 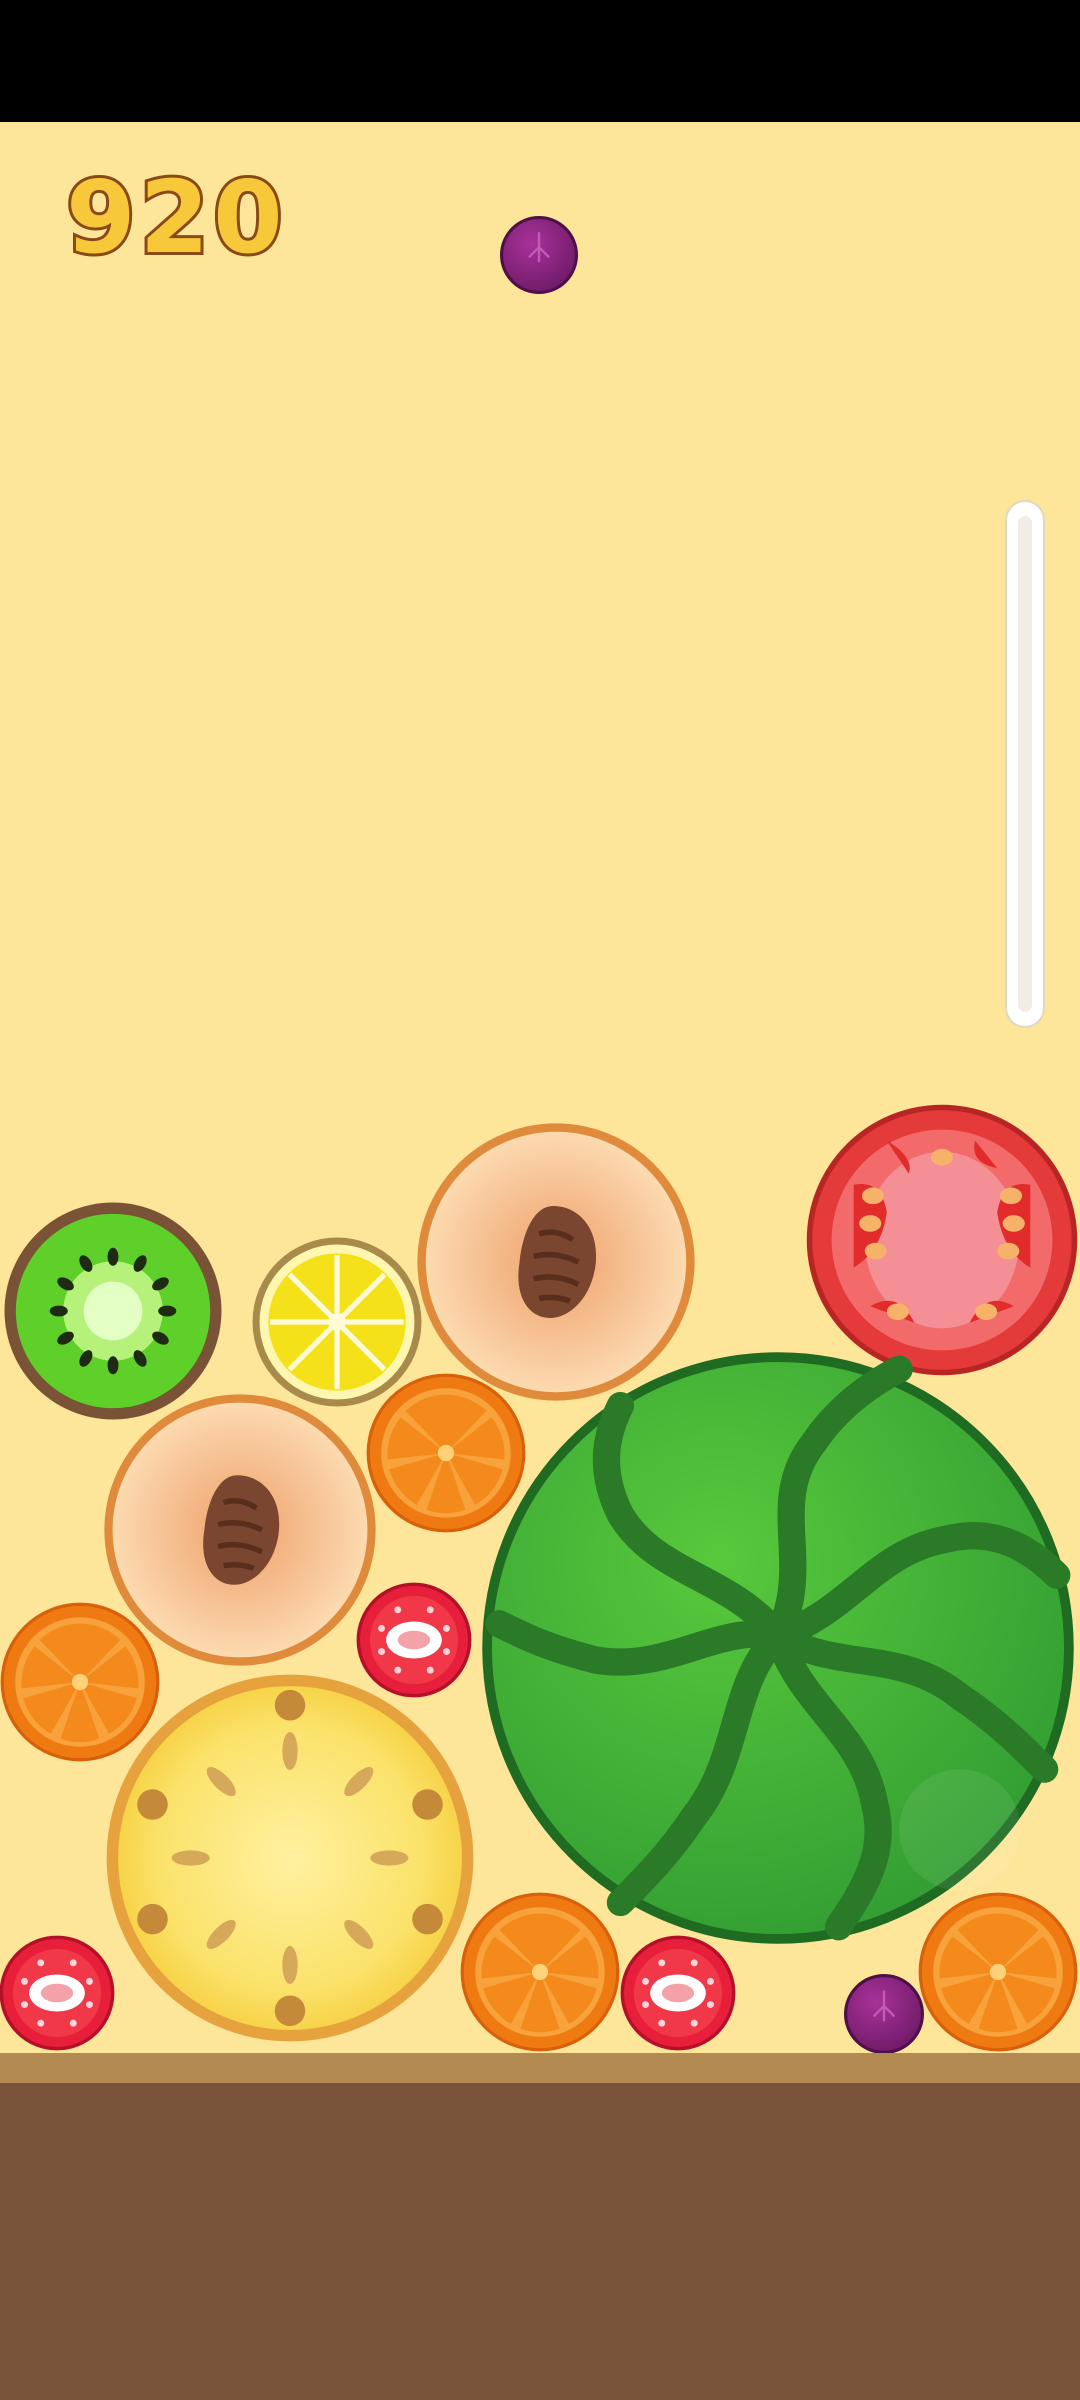 I want to click on watermelon-art, so click(x=778, y=1648).